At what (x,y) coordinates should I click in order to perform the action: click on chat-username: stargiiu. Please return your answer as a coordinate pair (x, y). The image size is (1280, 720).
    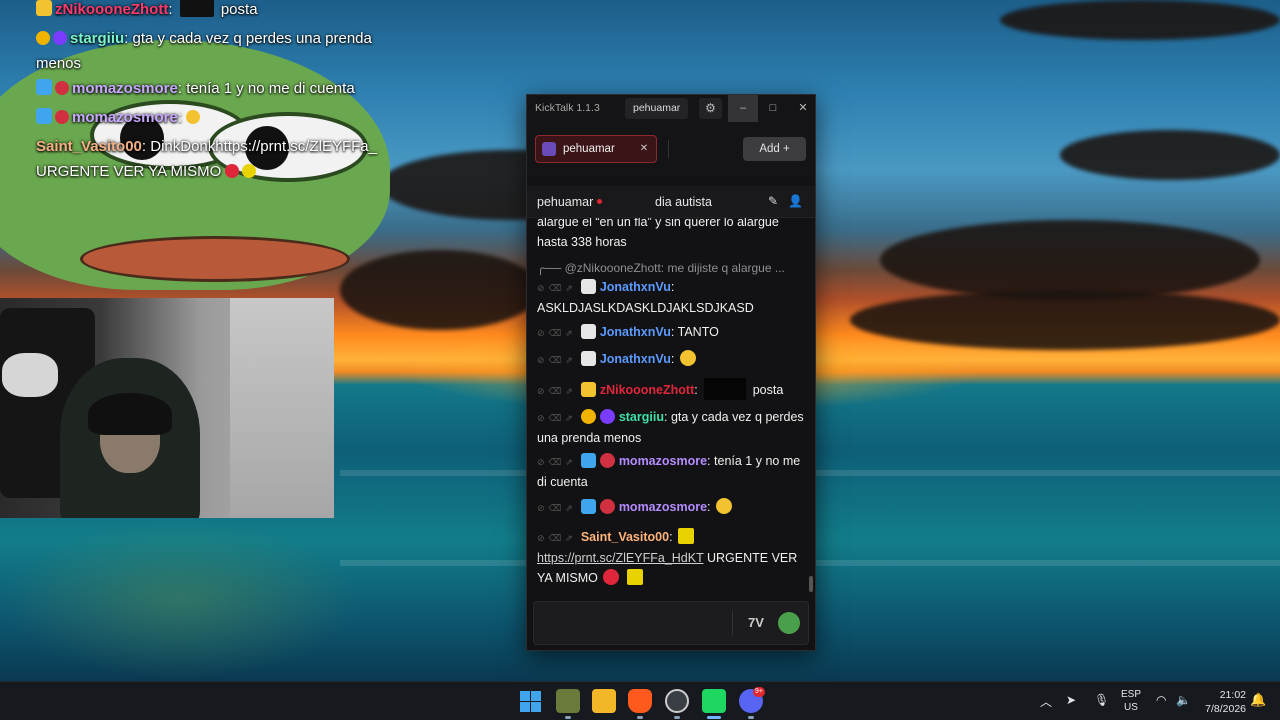
    Looking at the image, I should click on (641, 417).